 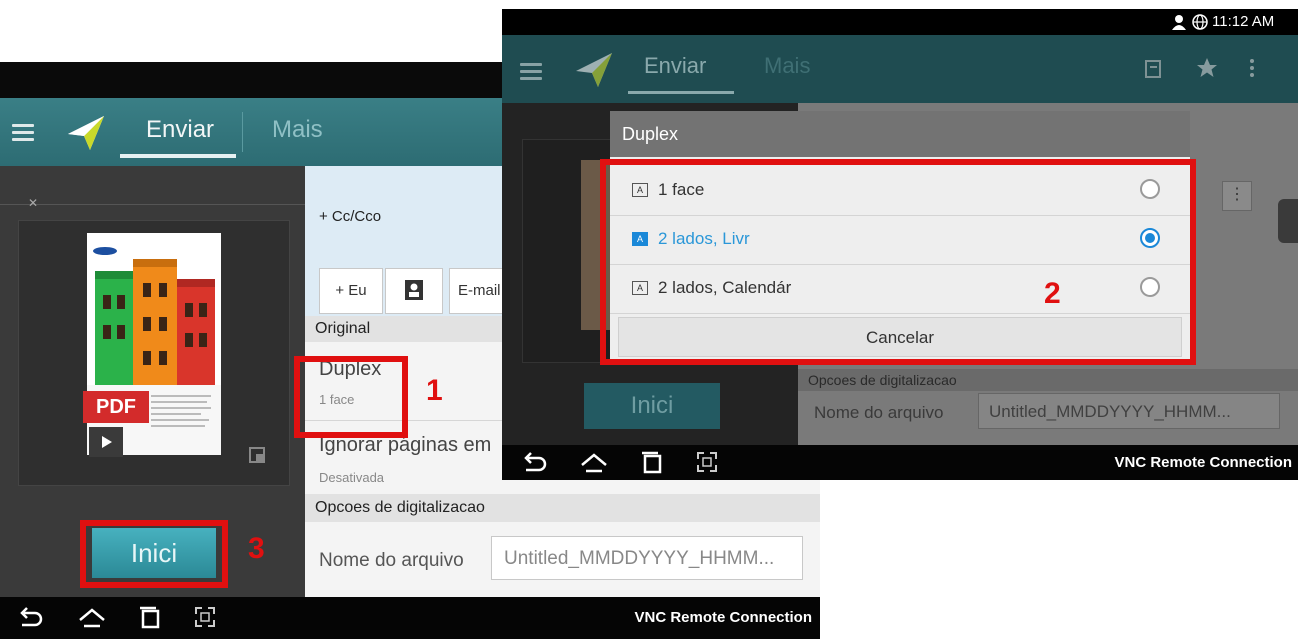 What do you see at coordinates (1200, 22) in the screenshot?
I see `globe-icon` at bounding box center [1200, 22].